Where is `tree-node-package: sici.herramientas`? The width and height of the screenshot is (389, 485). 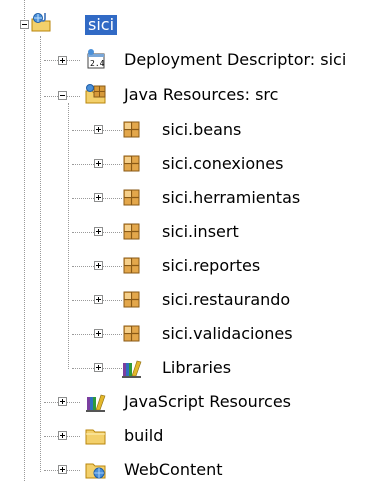
tree-node-package: sici.herramientas is located at coordinates (194, 198).